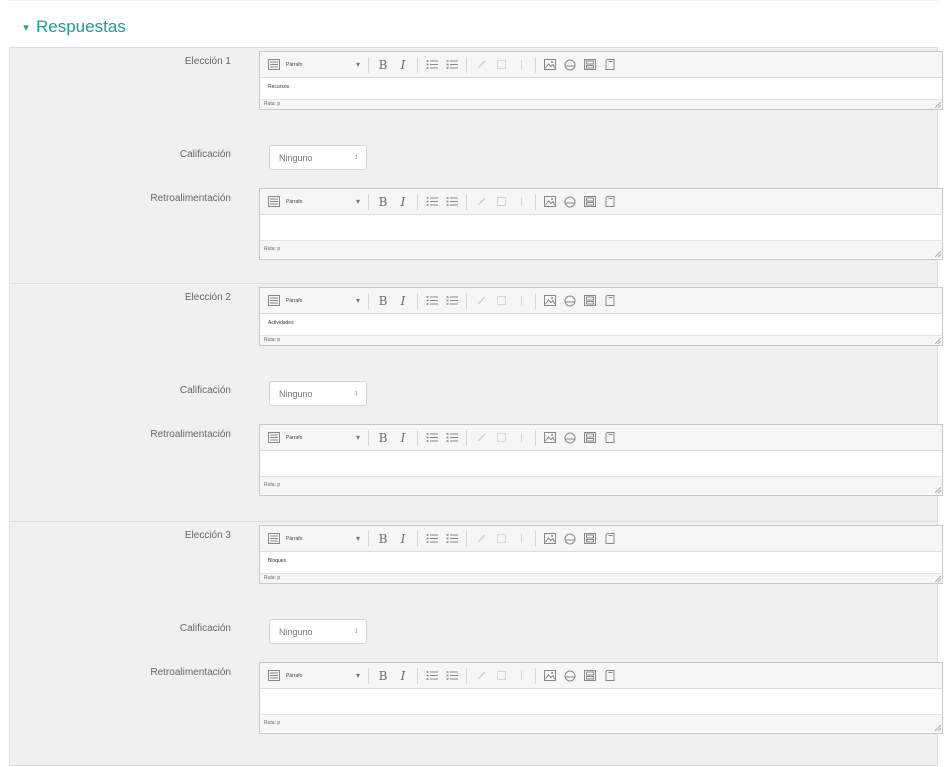 Image resolution: width=946 pixels, height=767 pixels. Describe the element at coordinates (601, 563) in the screenshot. I see `editor-content-area: Bloques` at that location.